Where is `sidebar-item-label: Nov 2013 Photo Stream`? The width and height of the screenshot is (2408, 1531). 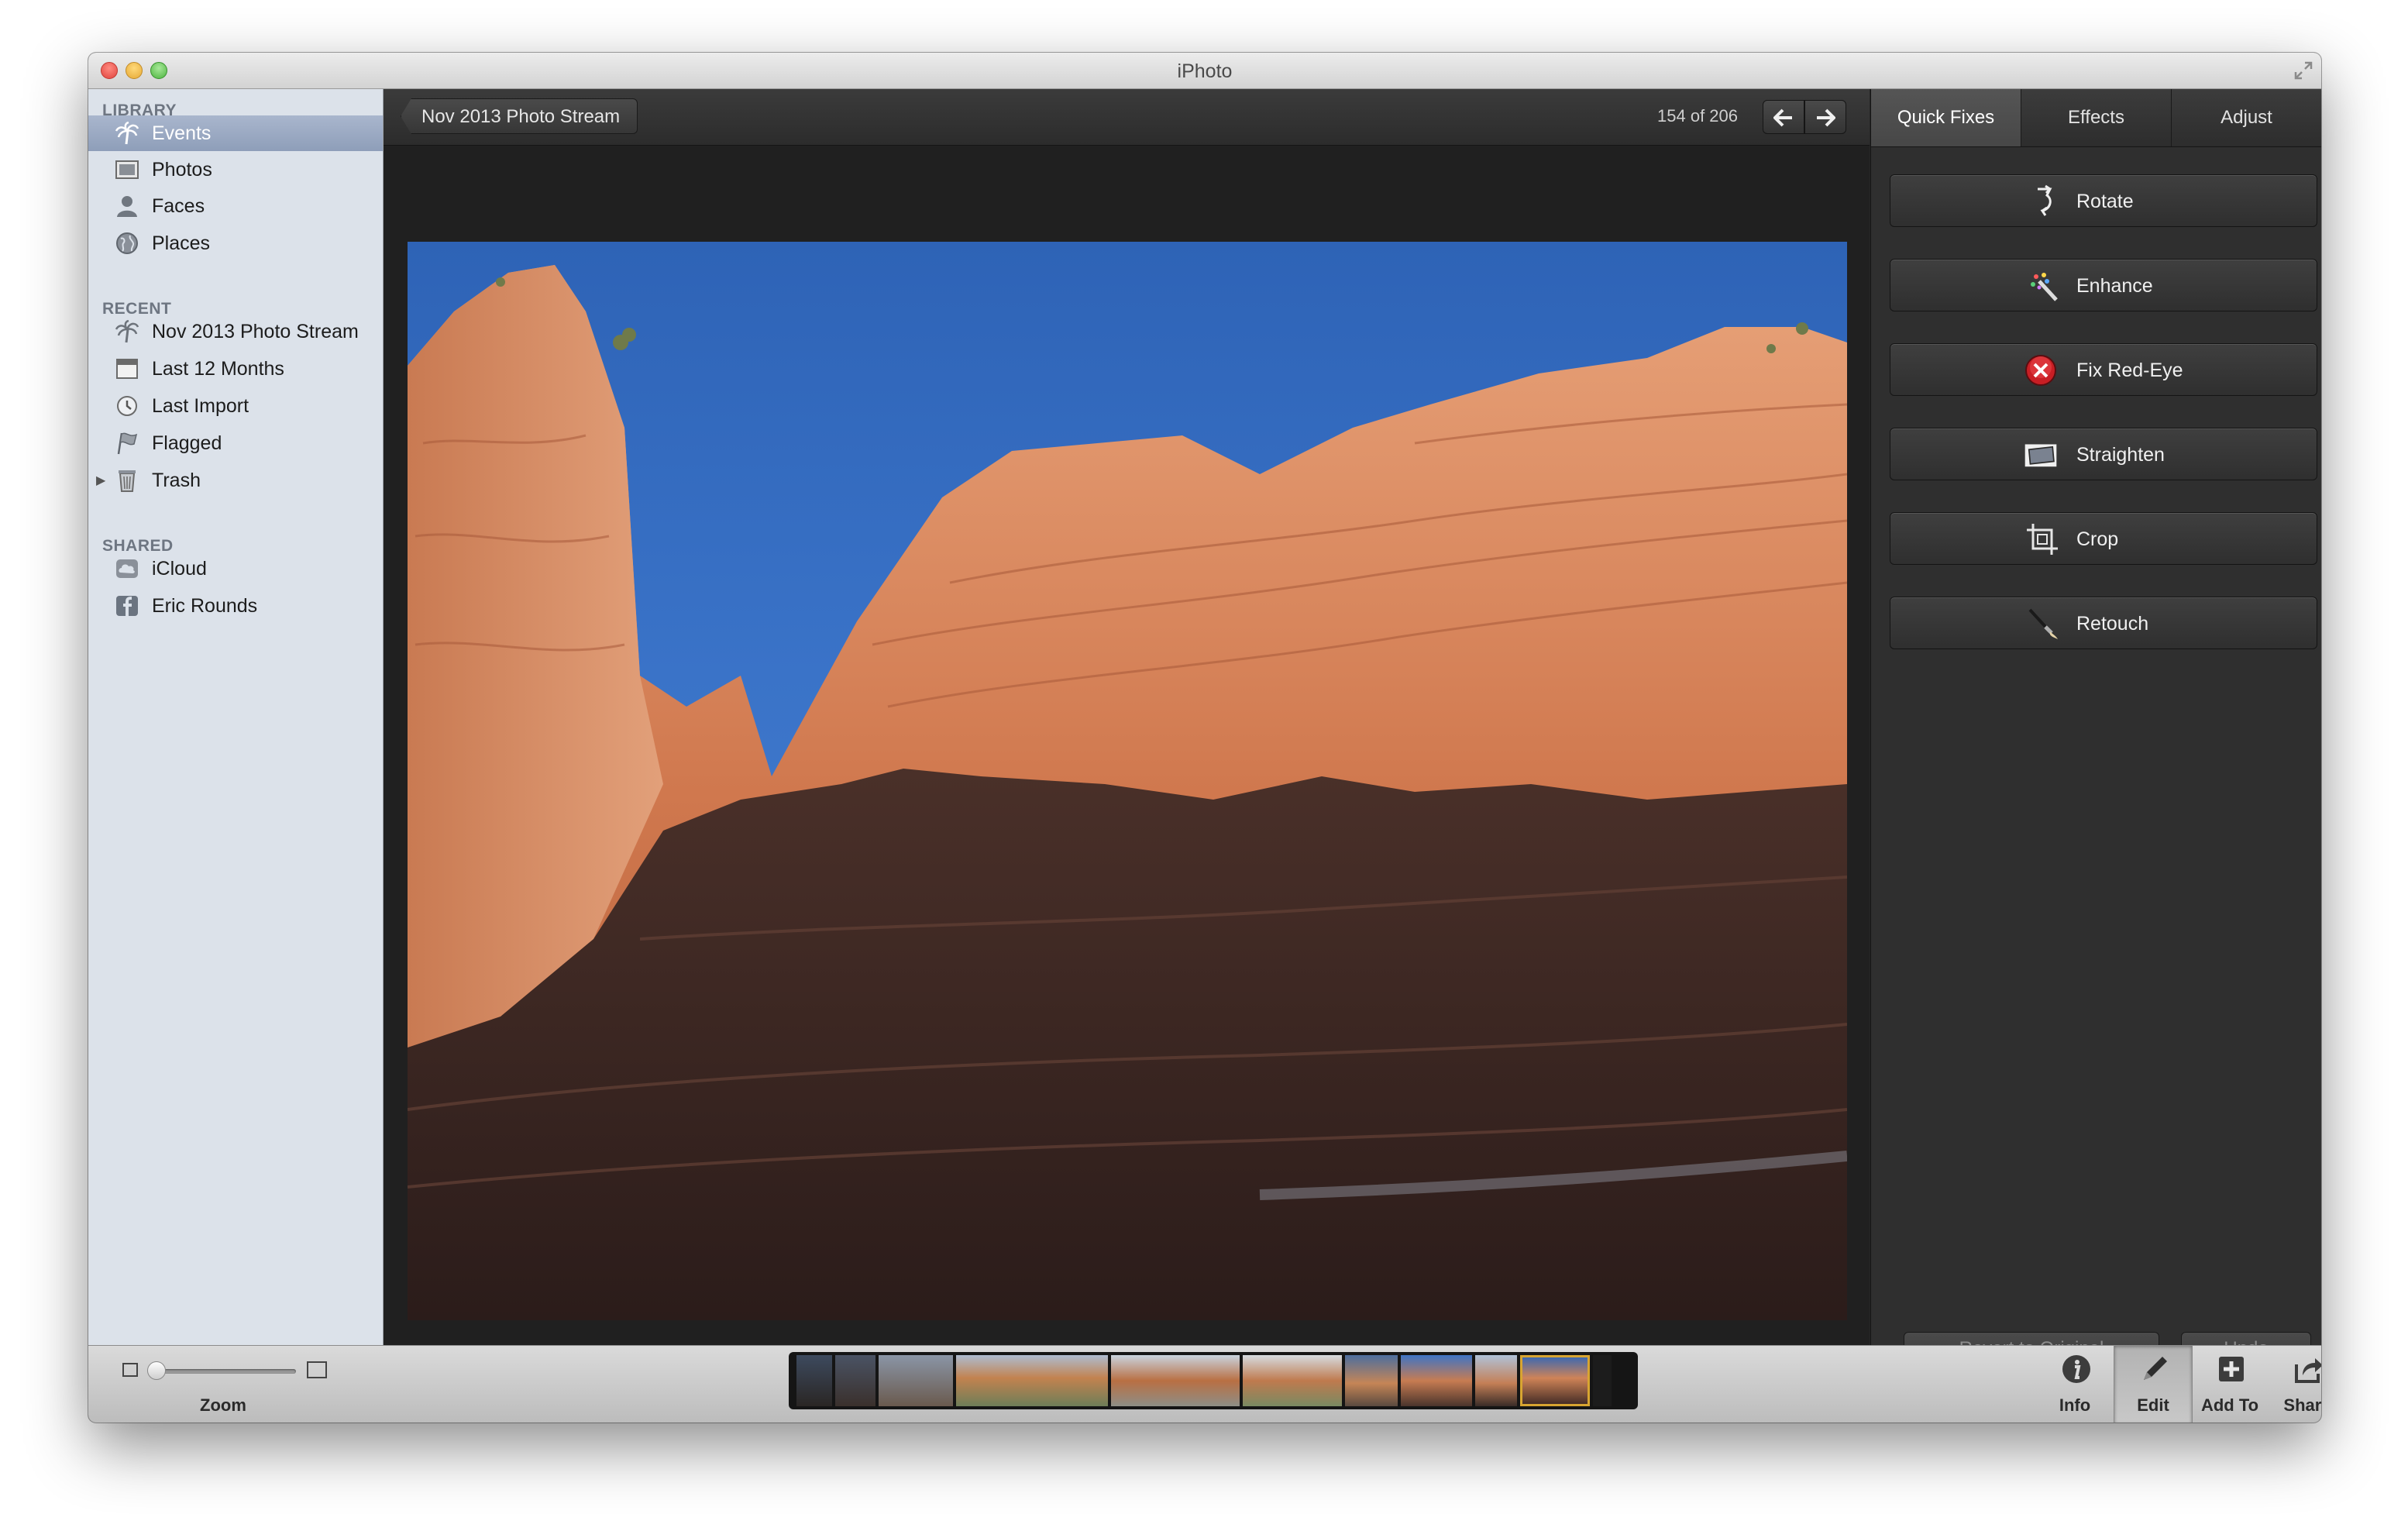
sidebar-item-label: Nov 2013 Photo Stream is located at coordinates (255, 331).